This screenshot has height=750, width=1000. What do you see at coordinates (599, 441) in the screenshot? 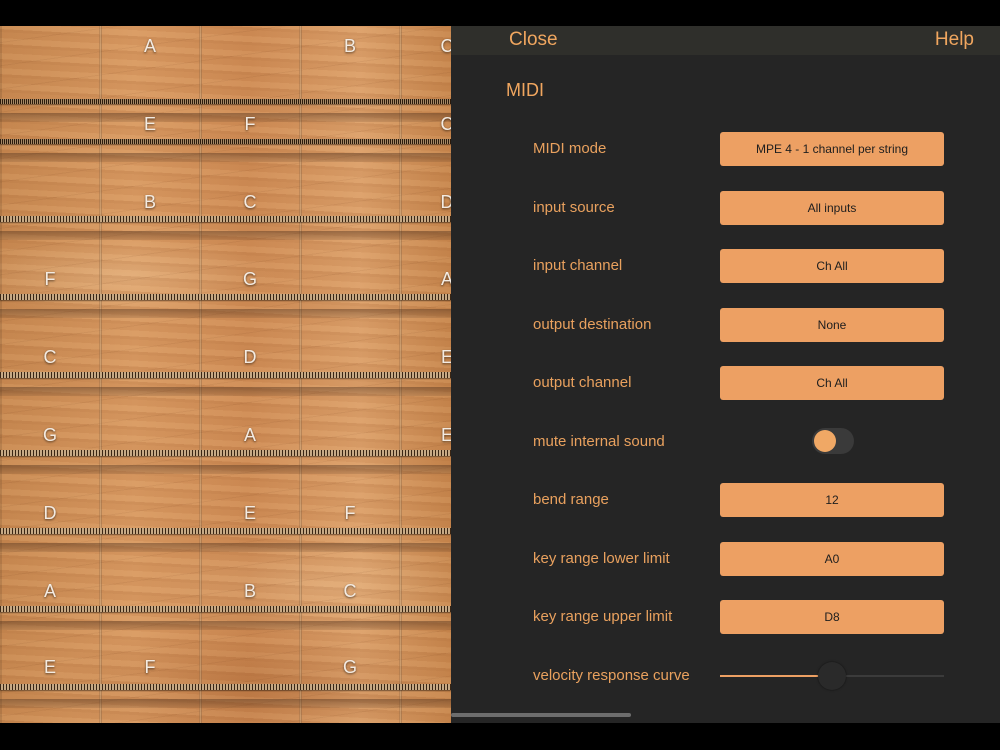
I see `row-label: mute internal sound` at bounding box center [599, 441].